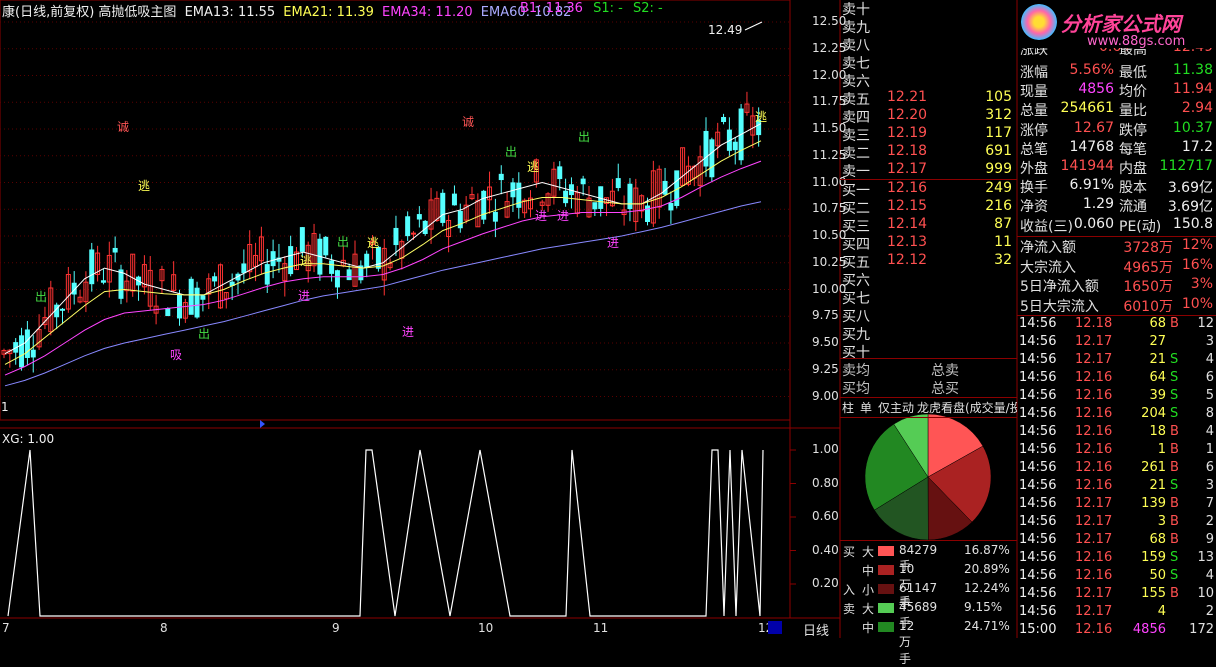 This screenshot has width=1216, height=667. I want to click on tick-volume: 68, so click(1157, 539).